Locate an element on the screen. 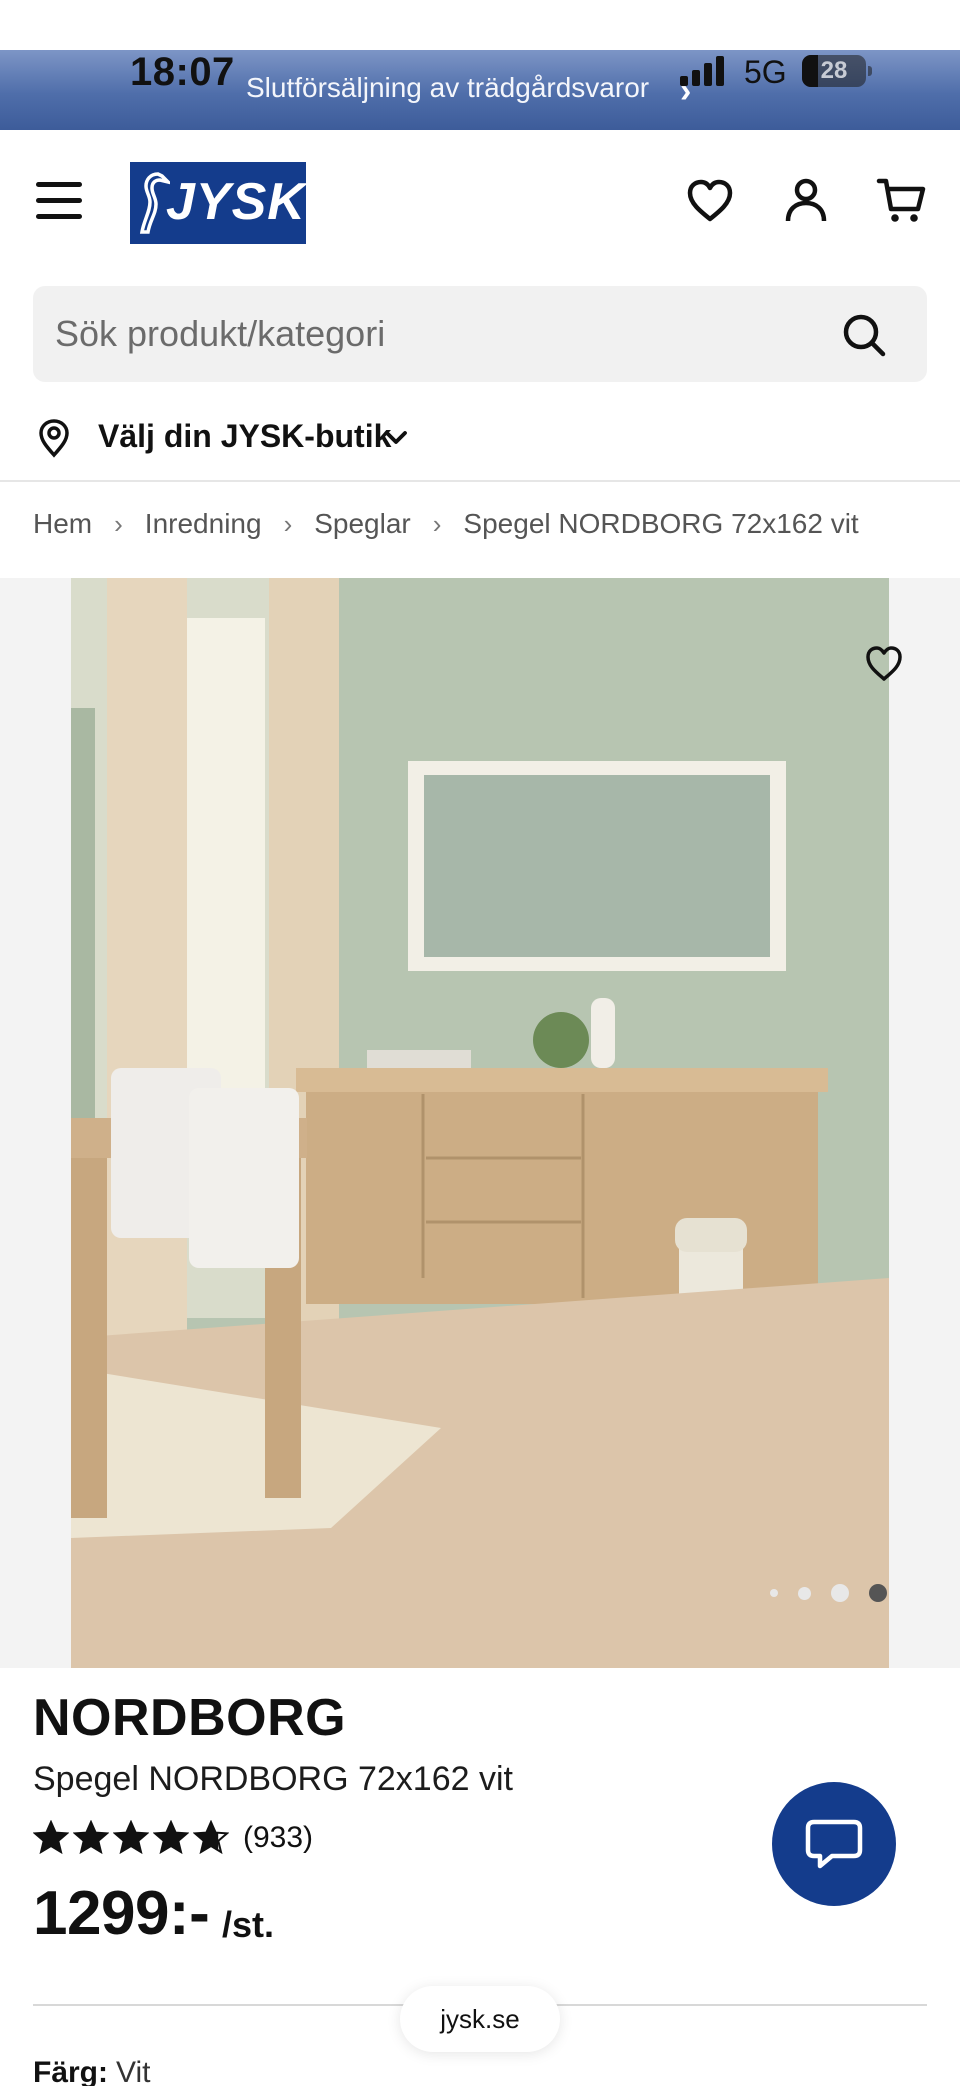 The width and height of the screenshot is (960, 2086). site-header: JYSK is located at coordinates (480, 205).